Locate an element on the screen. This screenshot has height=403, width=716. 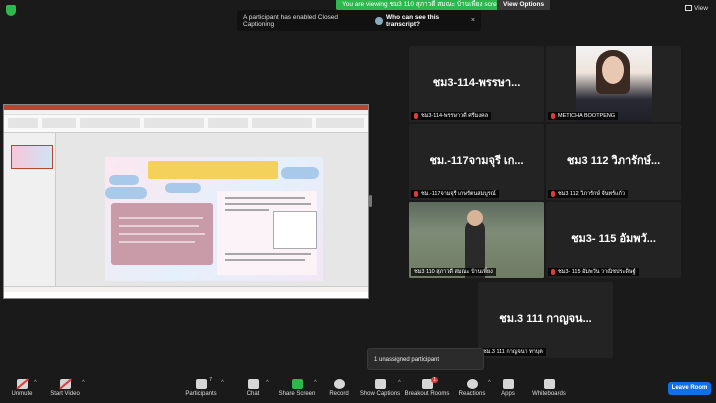
participants-label: Participants is located at coordinates (201, 394).